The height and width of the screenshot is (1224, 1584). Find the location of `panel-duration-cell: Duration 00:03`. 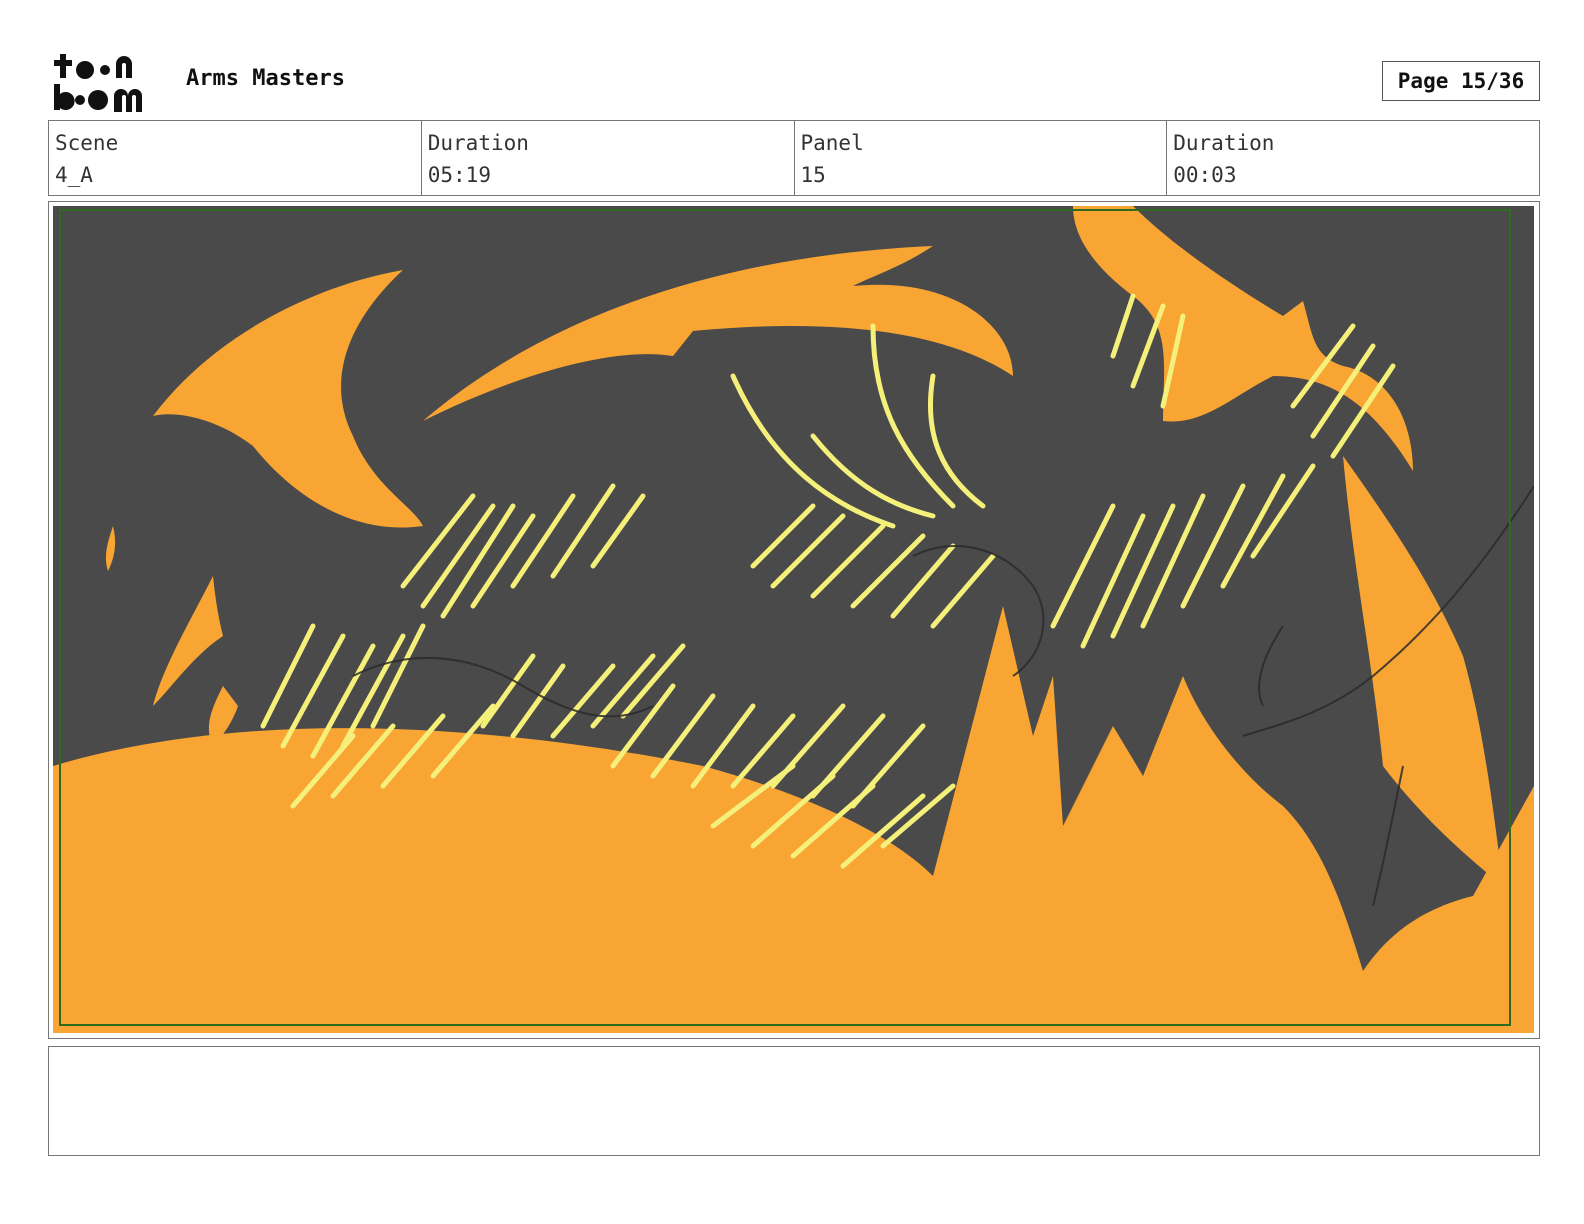

panel-duration-cell: Duration 00:03 is located at coordinates (1353, 158).